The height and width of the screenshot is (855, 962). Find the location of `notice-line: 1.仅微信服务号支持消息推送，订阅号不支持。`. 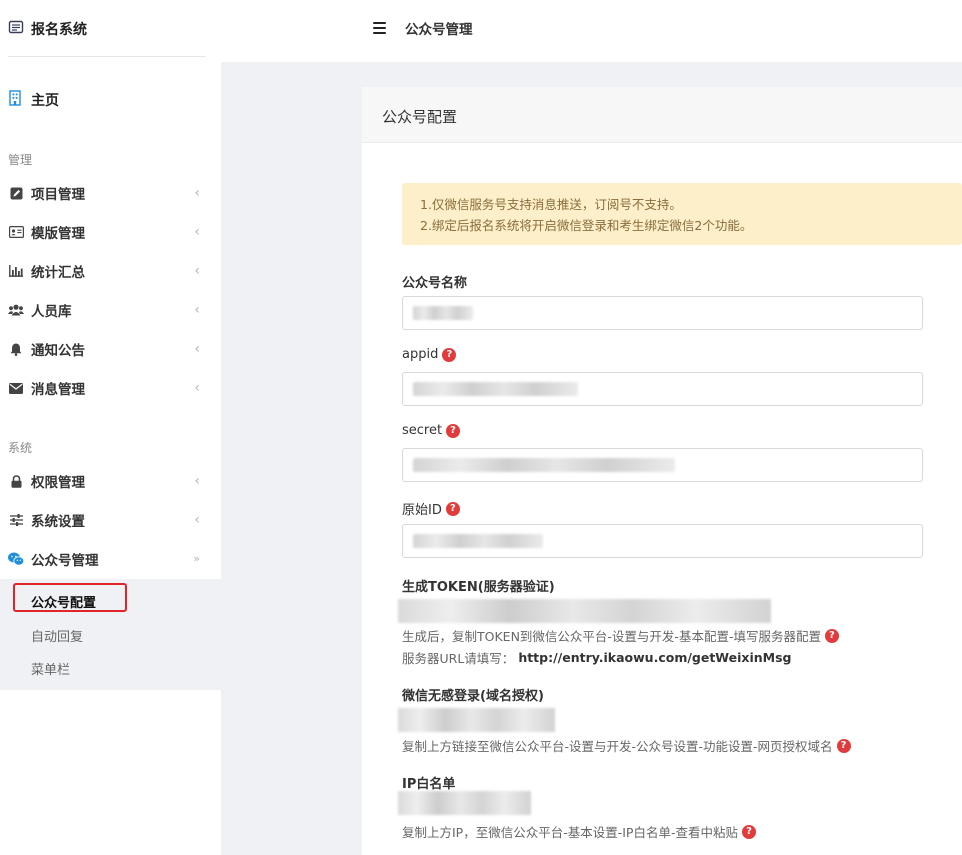

notice-line: 1.仅微信服务号支持消息推送，订阅号不支持。 is located at coordinates (551, 204).